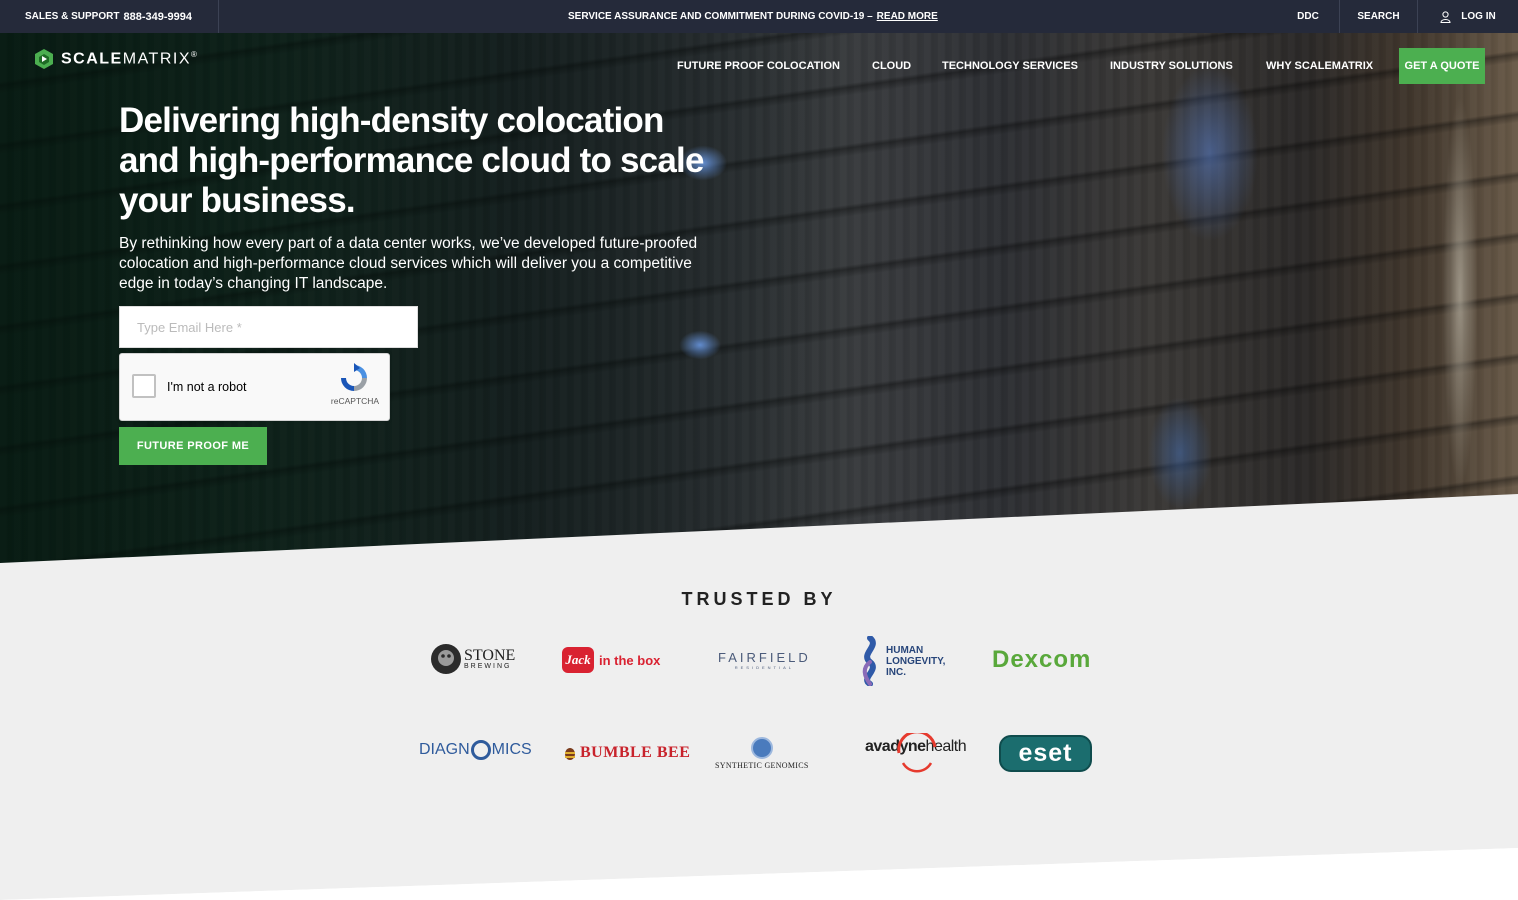  I want to click on jack-in-the-box-logo: Jack in the box, so click(611, 660).